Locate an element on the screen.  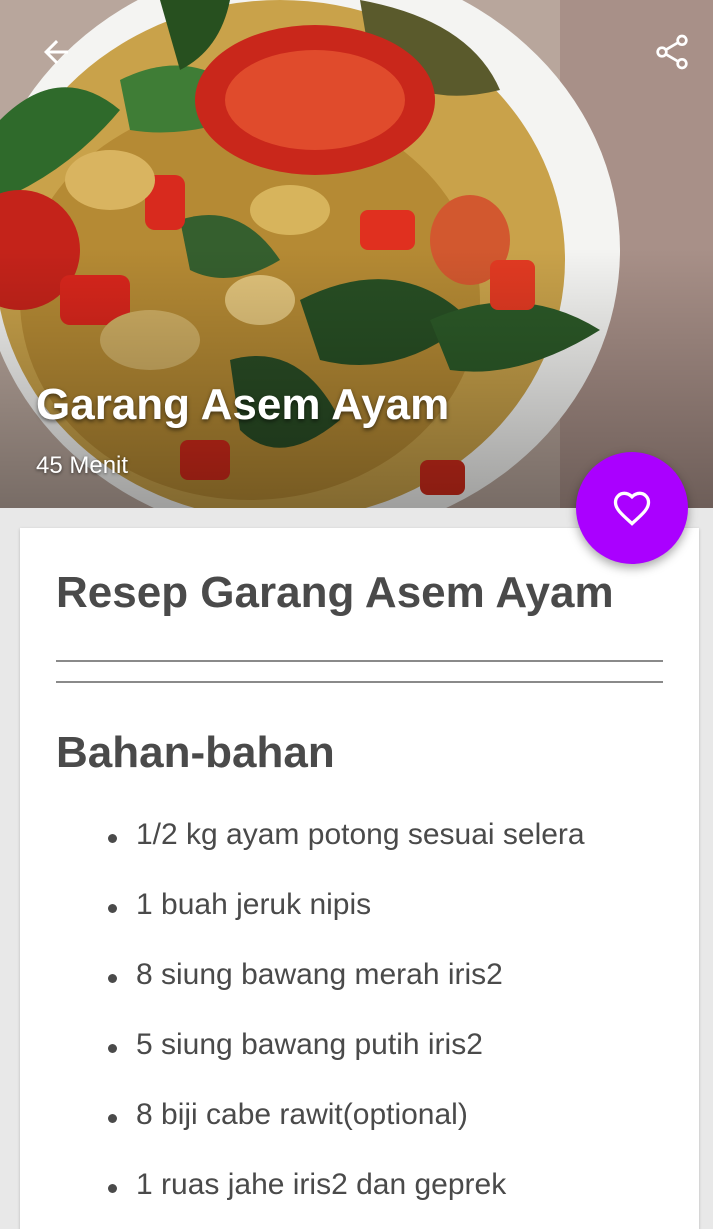
share-icon is located at coordinates (672, 52).